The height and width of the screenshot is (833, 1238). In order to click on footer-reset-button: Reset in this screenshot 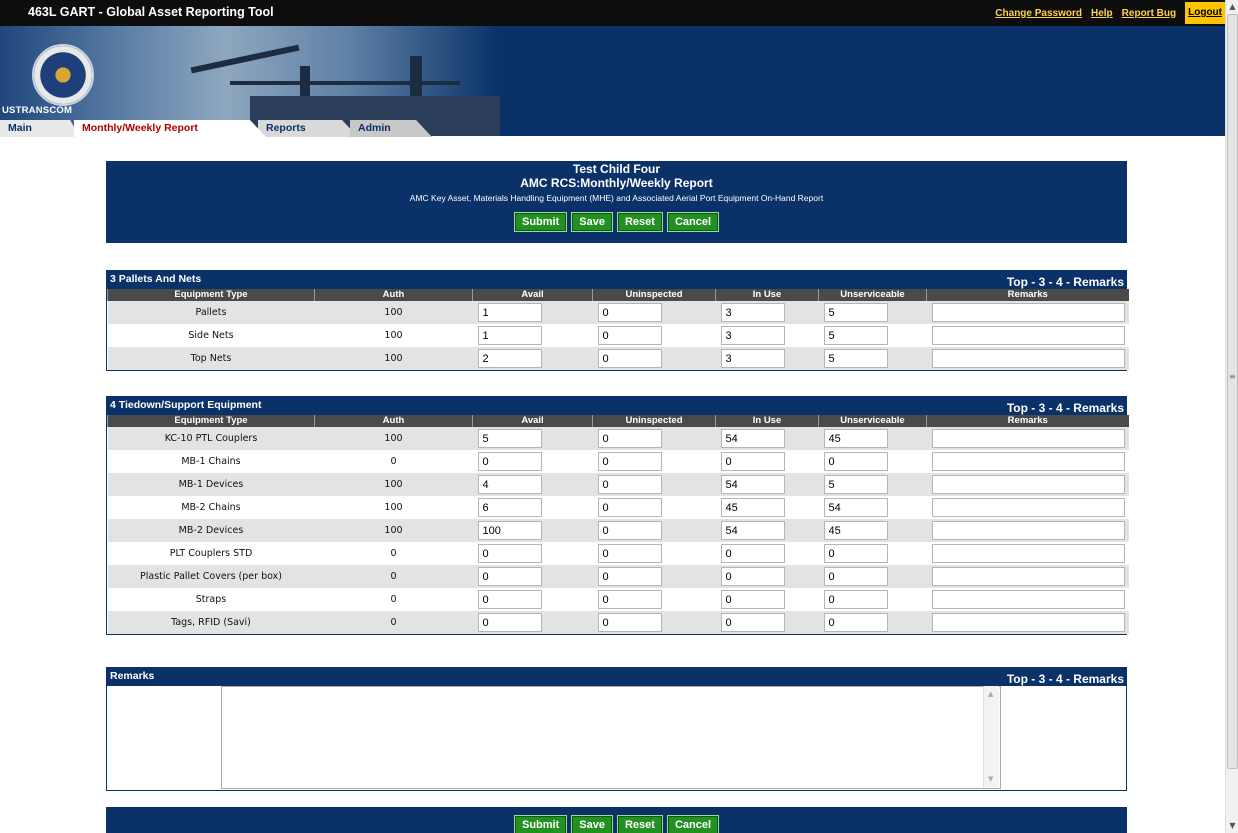, I will do `click(639, 824)`.